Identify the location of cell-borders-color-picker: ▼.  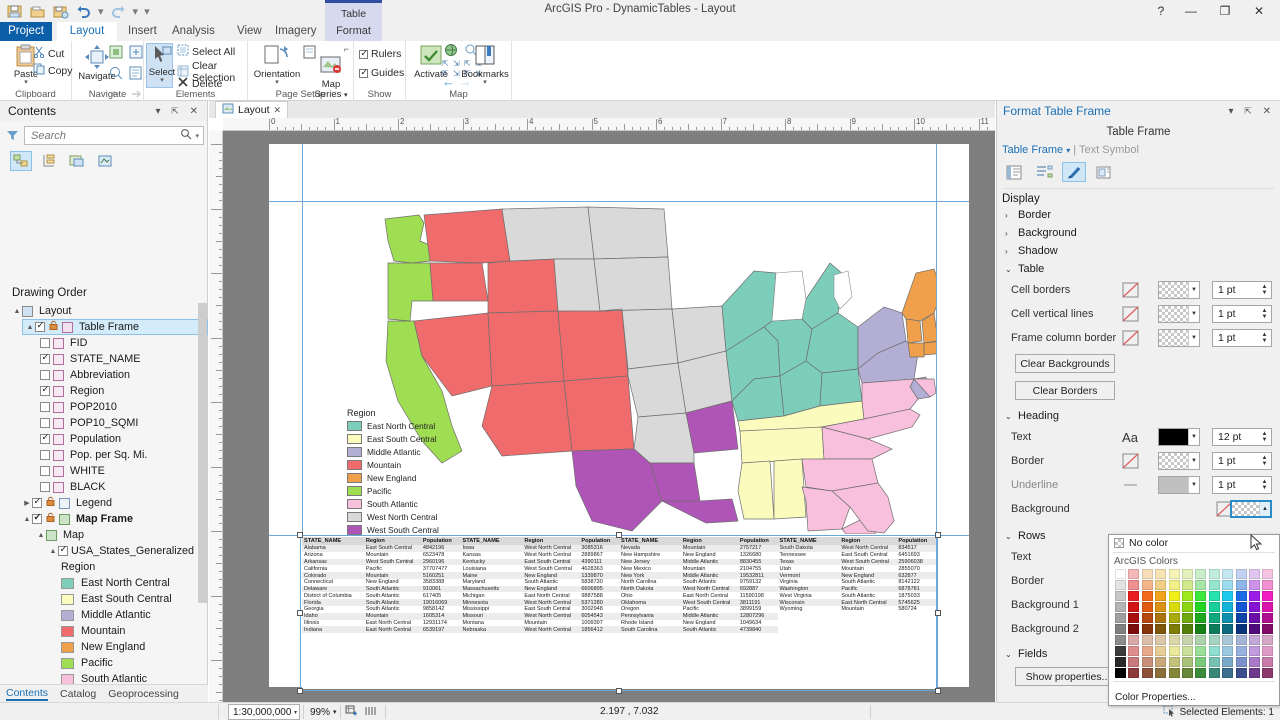
(1179, 290).